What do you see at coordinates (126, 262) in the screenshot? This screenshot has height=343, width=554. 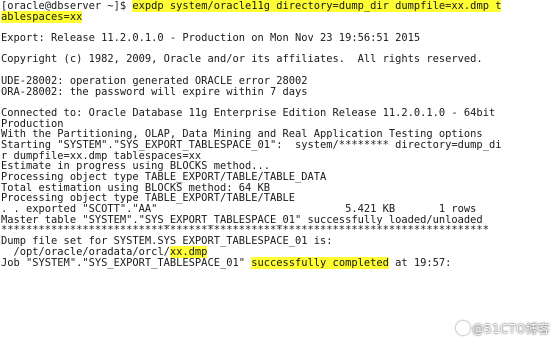 I see `job-prefix: Job "SYSTEM"."SYS_EXPORT_TABLESPACE_01"` at bounding box center [126, 262].